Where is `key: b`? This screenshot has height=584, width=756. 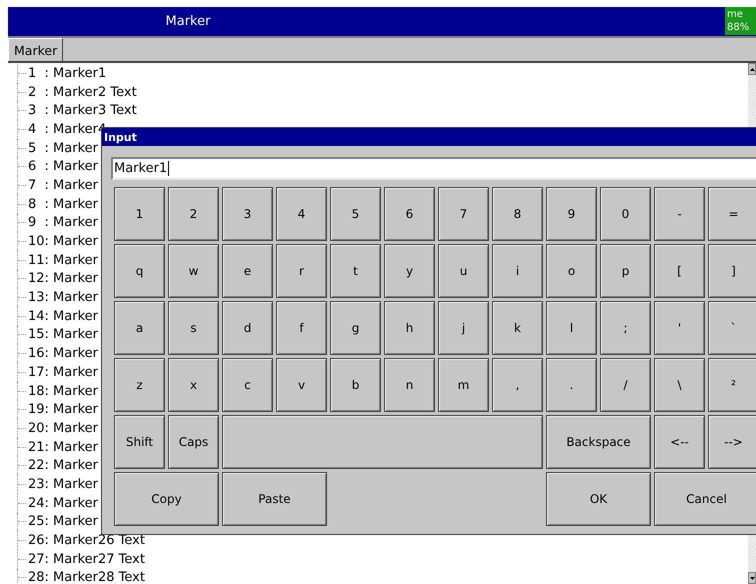
key: b is located at coordinates (355, 385).